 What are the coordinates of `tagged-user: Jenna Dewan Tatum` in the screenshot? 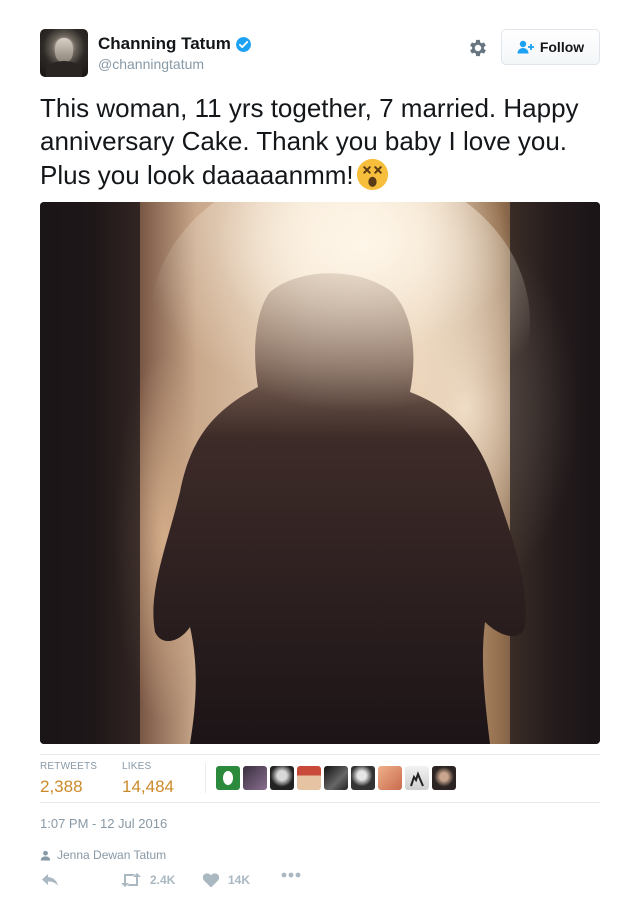 It's located at (103, 855).